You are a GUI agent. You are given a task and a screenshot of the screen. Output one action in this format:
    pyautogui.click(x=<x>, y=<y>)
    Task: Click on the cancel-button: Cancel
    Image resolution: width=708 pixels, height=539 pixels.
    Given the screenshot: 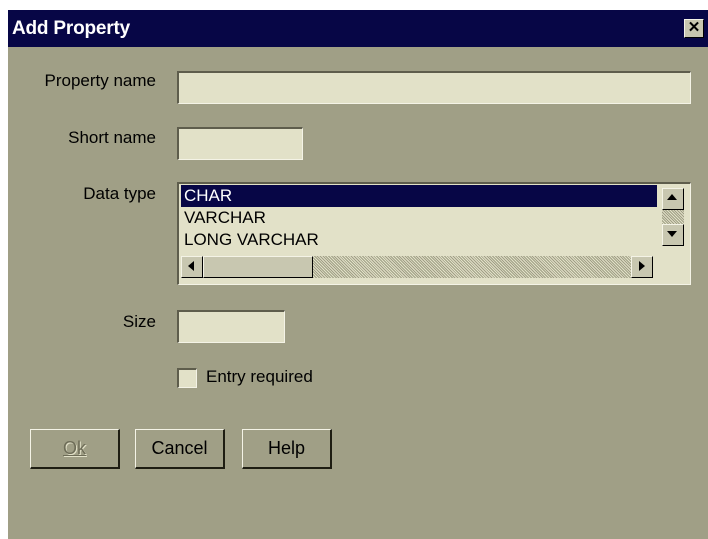 What is the action you would take?
    pyautogui.click(x=180, y=449)
    